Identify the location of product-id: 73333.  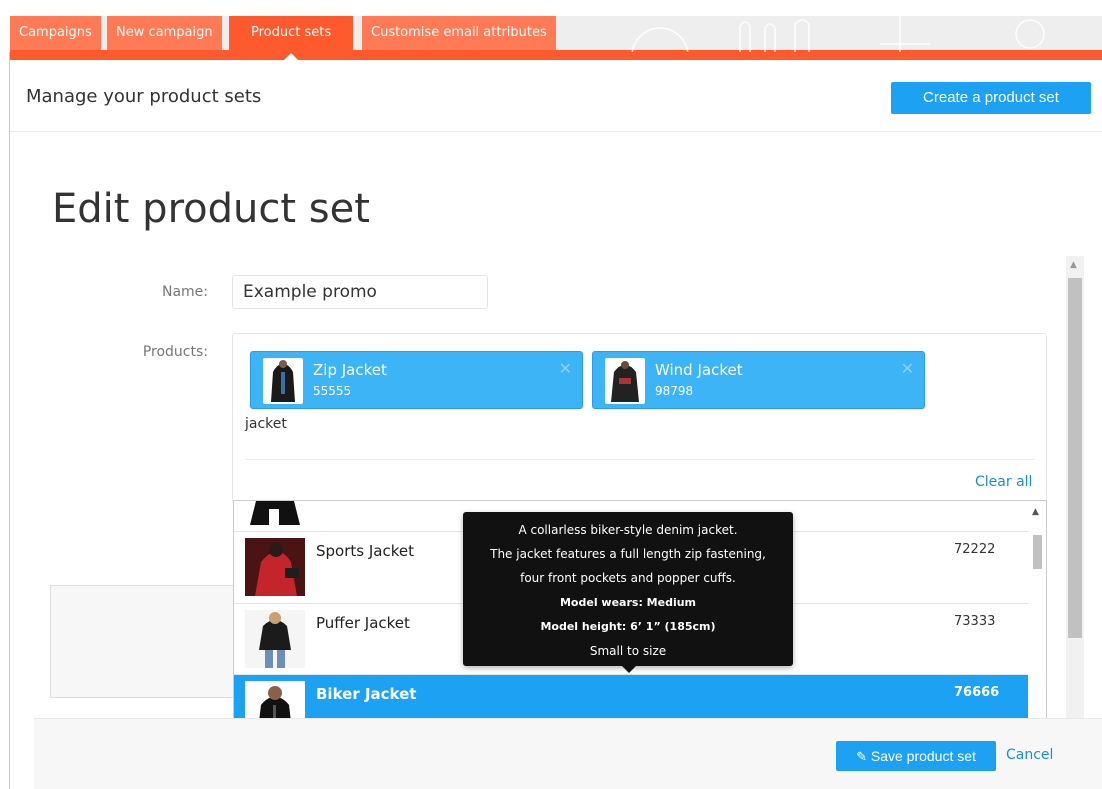
(975, 621).